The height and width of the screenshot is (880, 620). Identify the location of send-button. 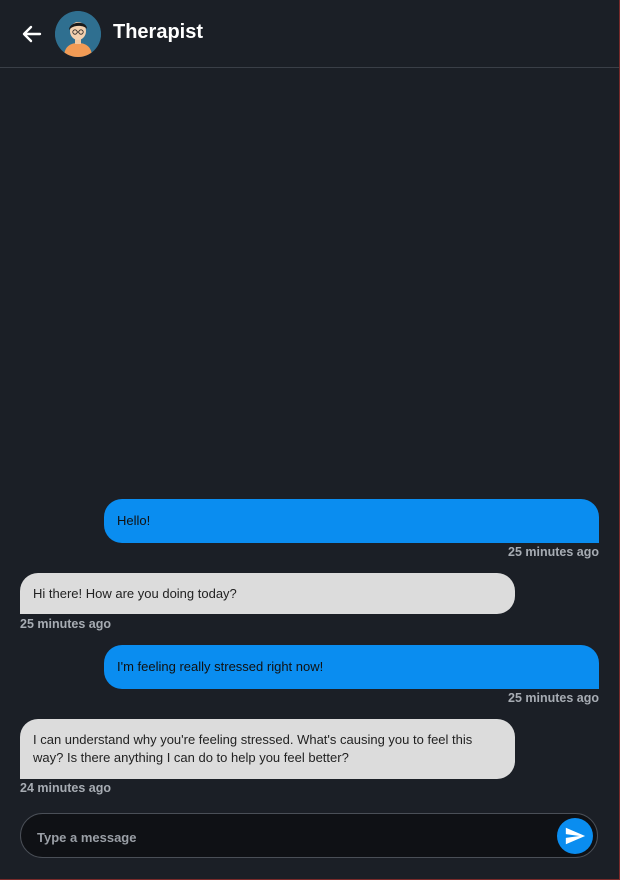
(575, 836).